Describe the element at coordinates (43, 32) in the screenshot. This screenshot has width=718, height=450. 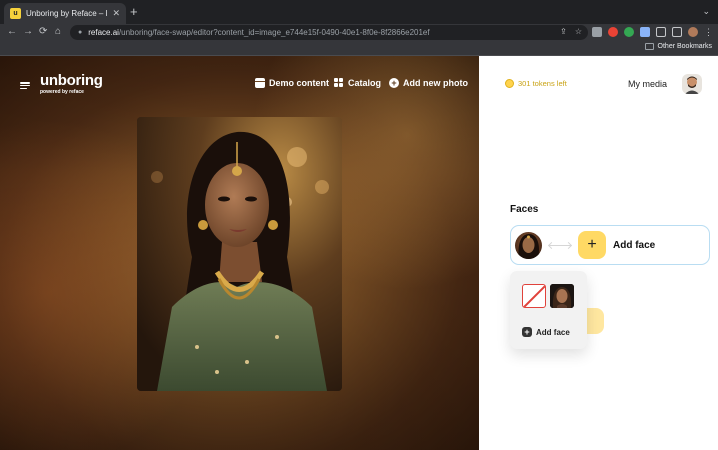
I see `reload-button: ⟳` at that location.